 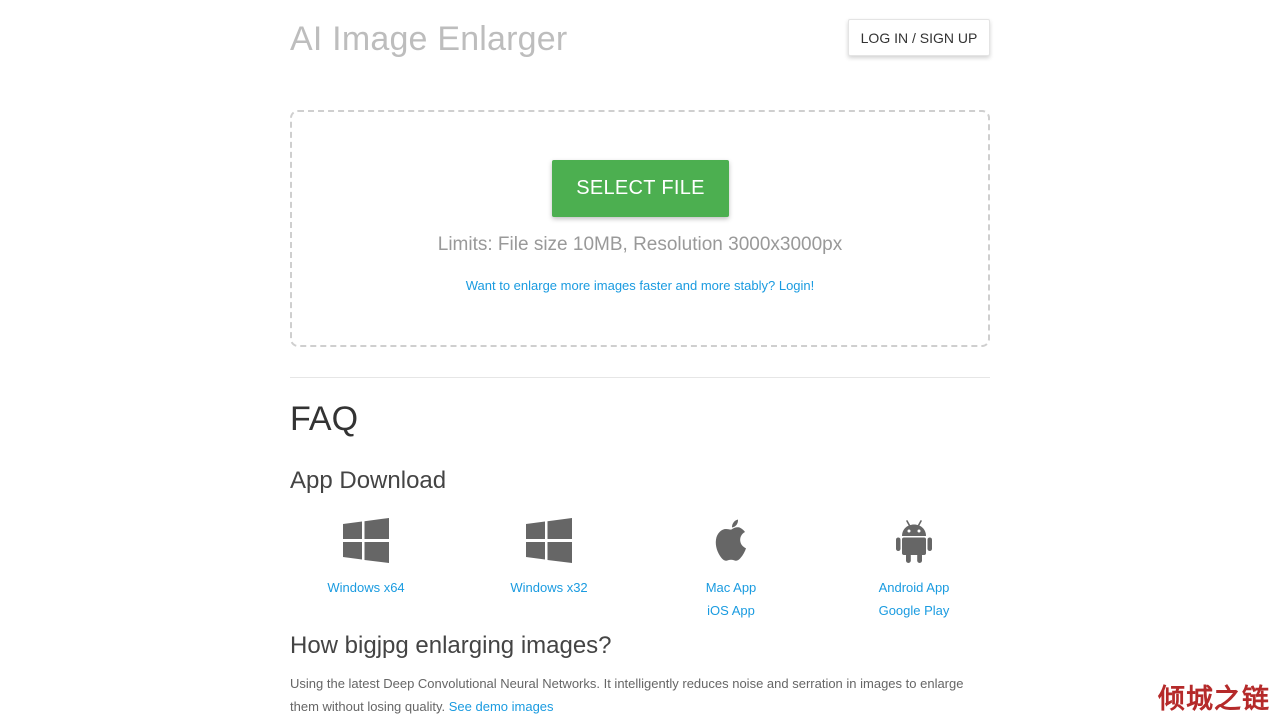 What do you see at coordinates (451, 645) in the screenshot?
I see `how-it-works-heading: How bigjpg enlarging images?` at bounding box center [451, 645].